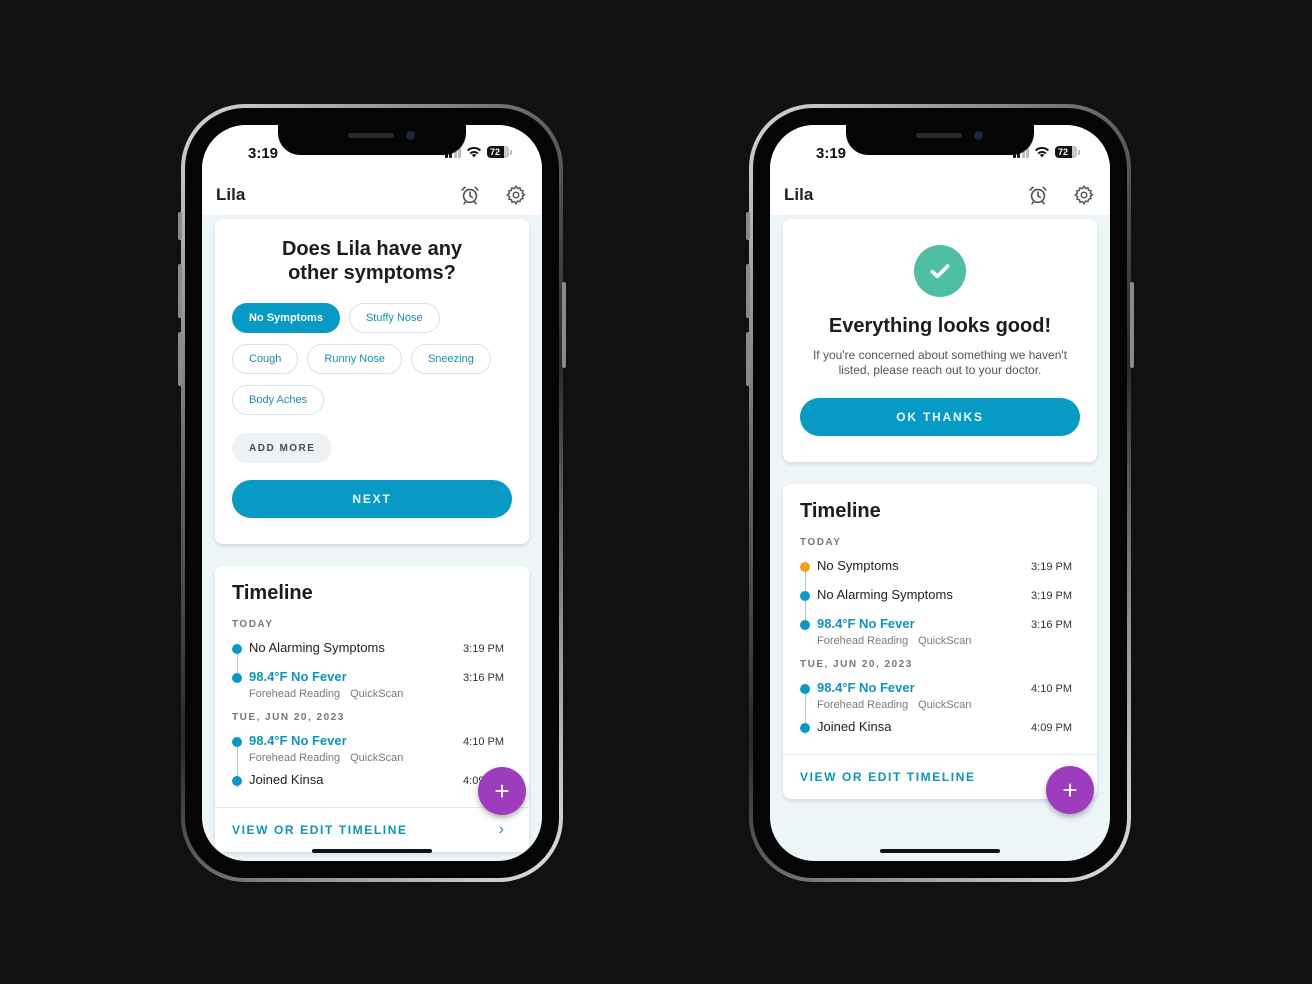  I want to click on chip-cough: Cough, so click(265, 359).